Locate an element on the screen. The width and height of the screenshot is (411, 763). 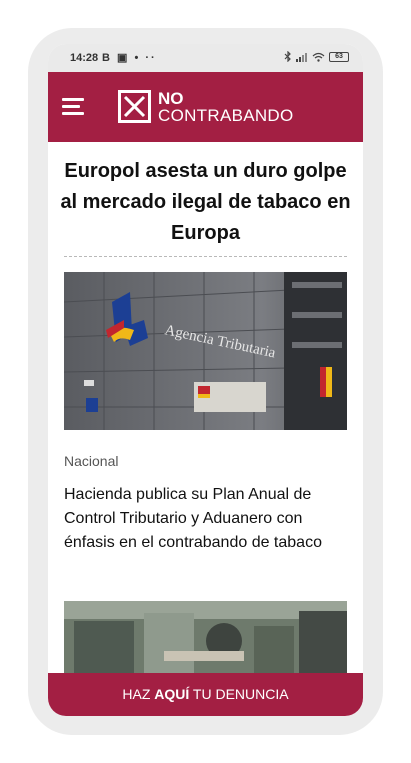
battery-icon: 63 is located at coordinates (339, 56).